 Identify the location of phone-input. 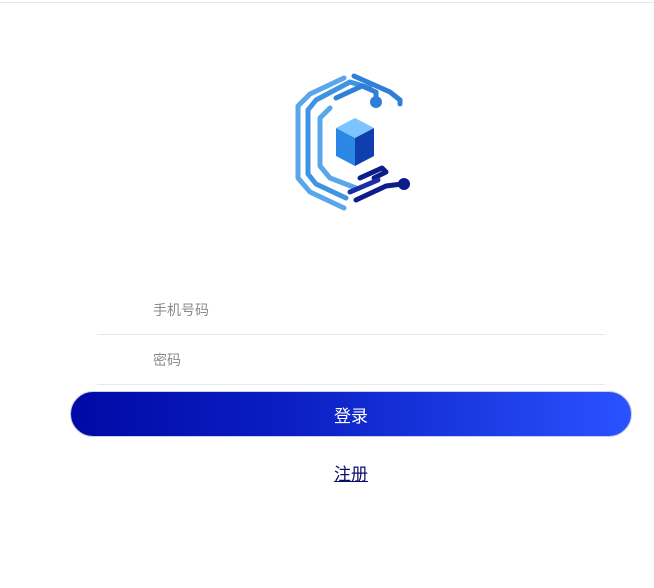
(373, 311).